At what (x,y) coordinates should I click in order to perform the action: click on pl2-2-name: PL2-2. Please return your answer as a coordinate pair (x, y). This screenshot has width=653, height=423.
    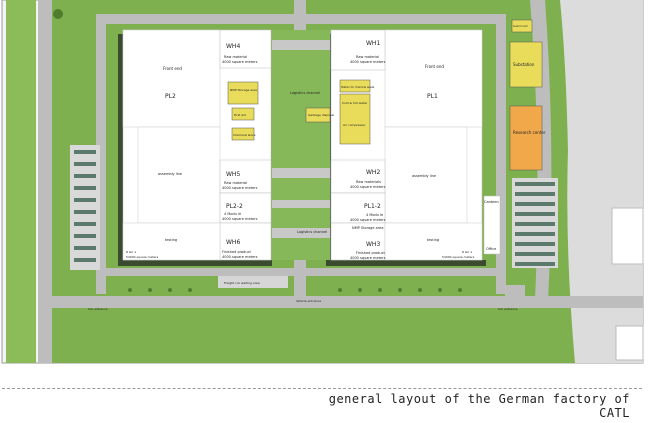
    Looking at the image, I should click on (234, 206).